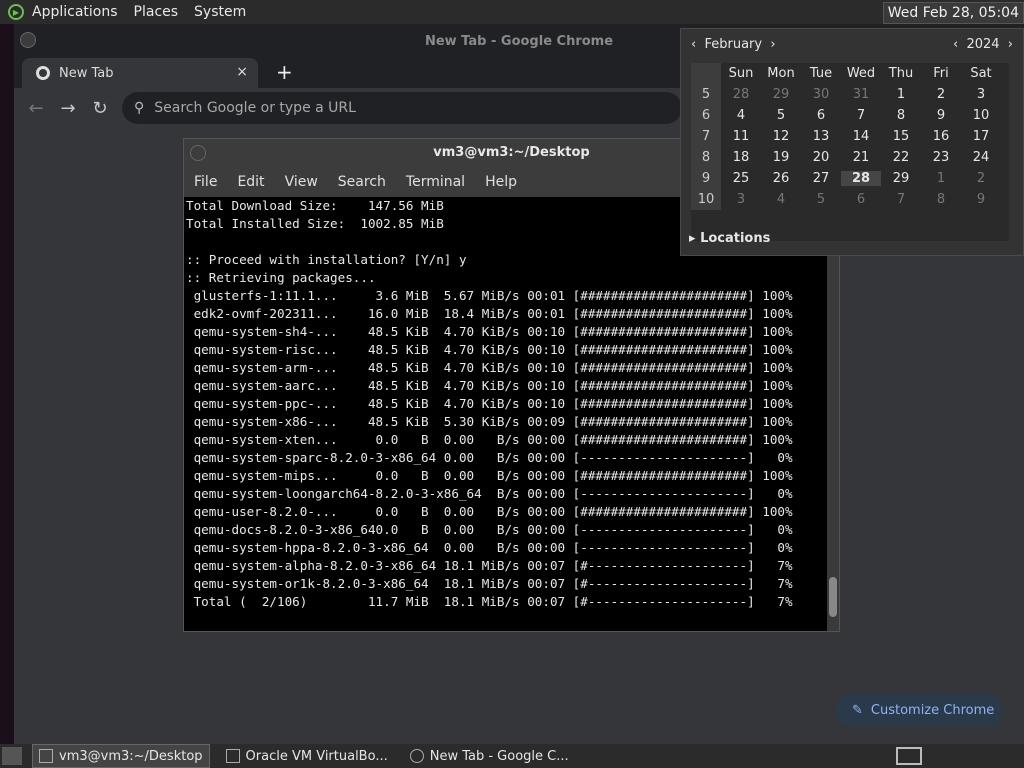  What do you see at coordinates (501, 182) in the screenshot?
I see `menu-help: Help` at bounding box center [501, 182].